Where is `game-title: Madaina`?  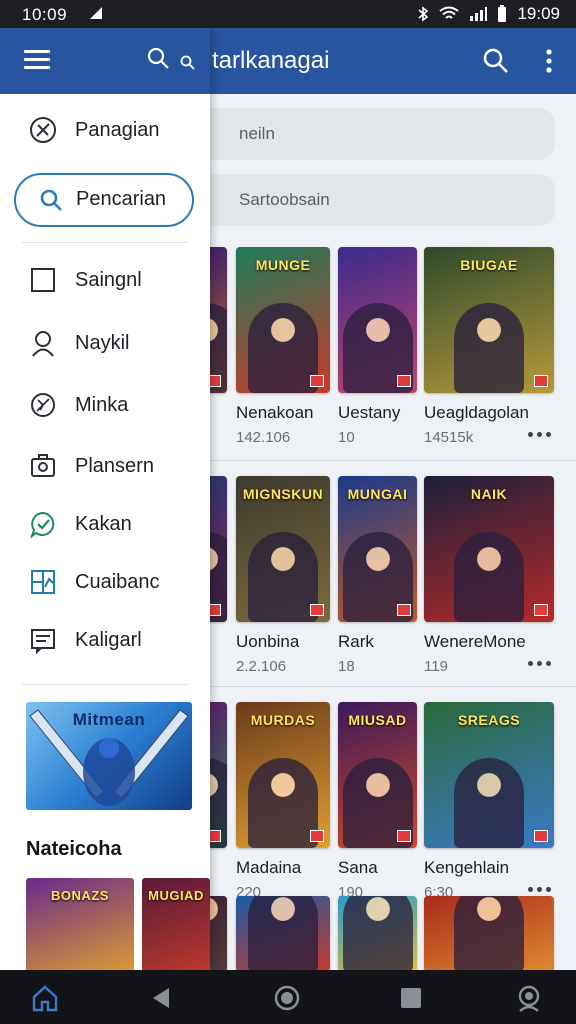 game-title: Madaina is located at coordinates (269, 867).